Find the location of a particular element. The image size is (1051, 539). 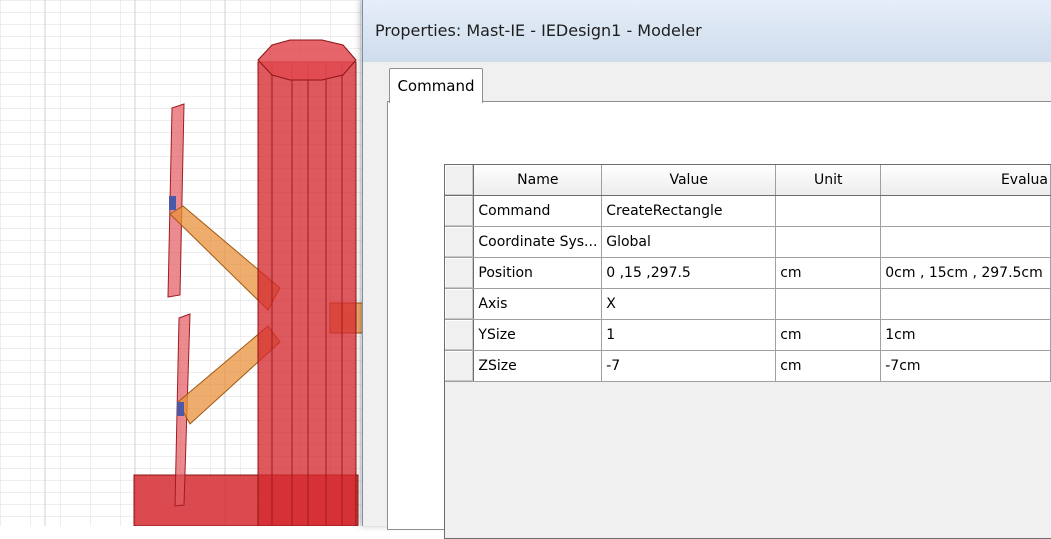

upper-tab is located at coordinates (172, 203).